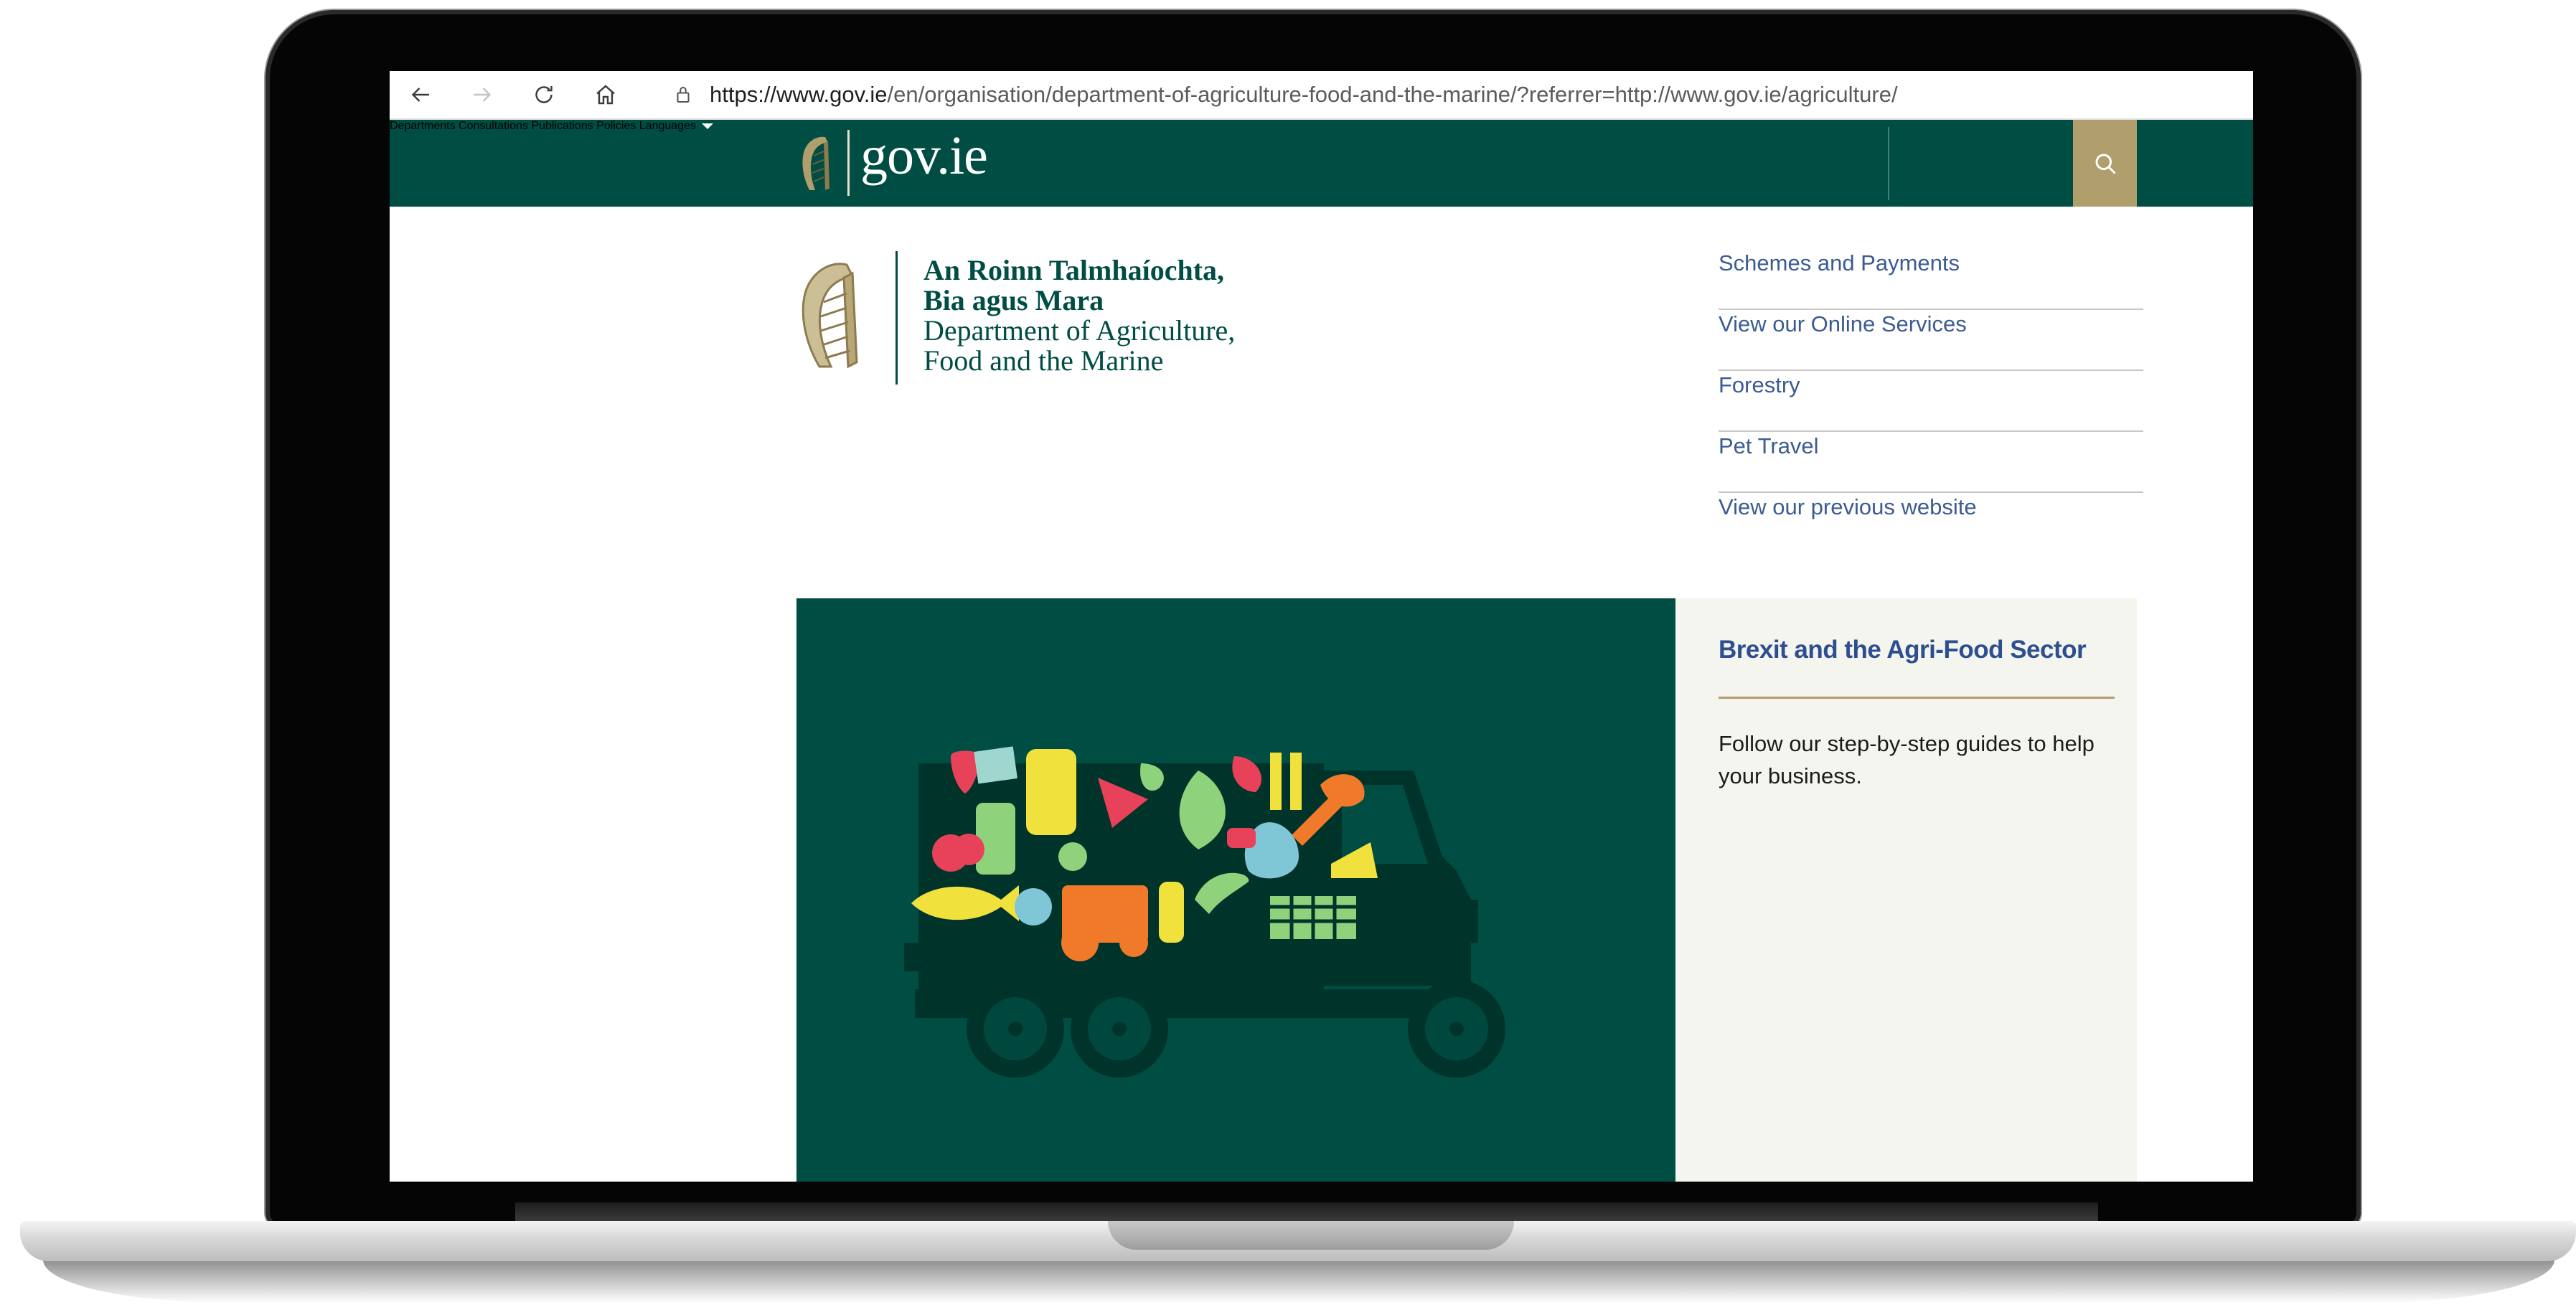 The height and width of the screenshot is (1305, 2576). What do you see at coordinates (605, 94) in the screenshot?
I see `home-icon` at bounding box center [605, 94].